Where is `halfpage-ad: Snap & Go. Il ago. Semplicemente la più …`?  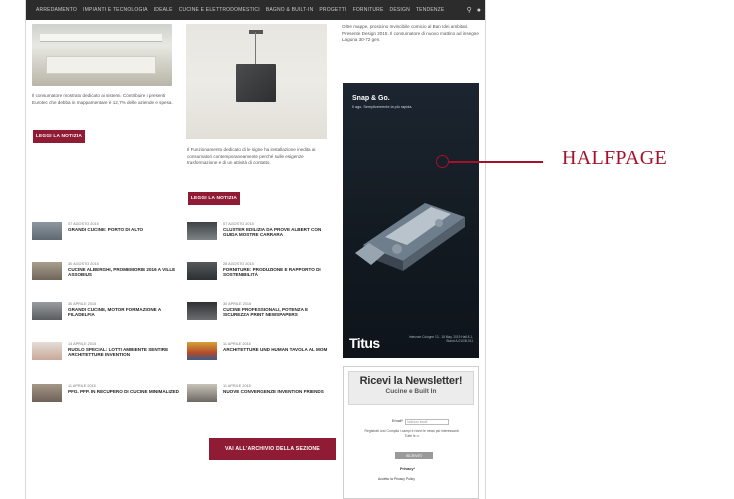
halfpage-ad: Snap & Go. Il ago. Semplicemente la più … is located at coordinates (411, 220).